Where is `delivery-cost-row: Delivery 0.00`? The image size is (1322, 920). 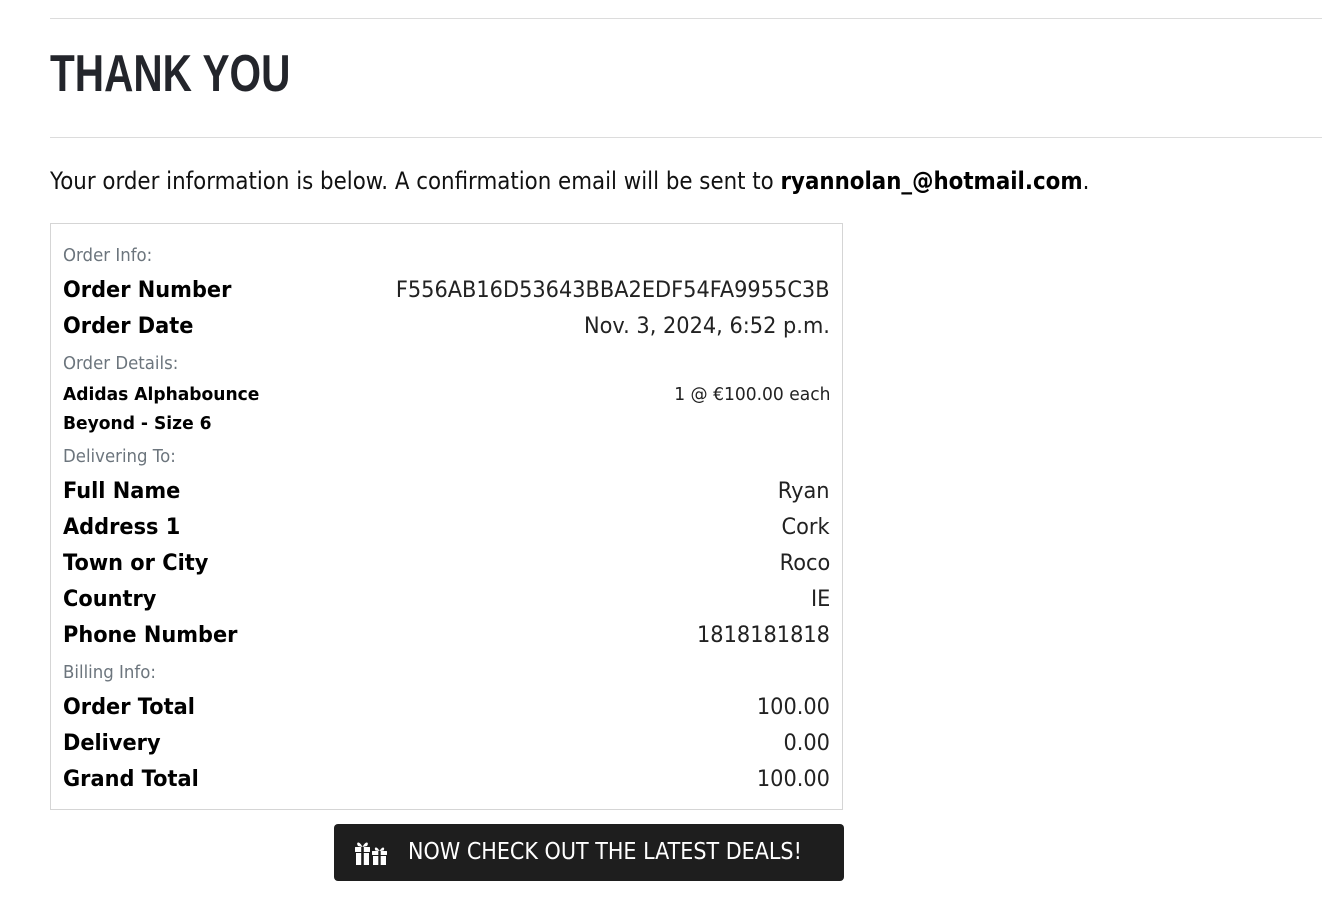
delivery-cost-row: Delivery 0.00 is located at coordinates (446, 744).